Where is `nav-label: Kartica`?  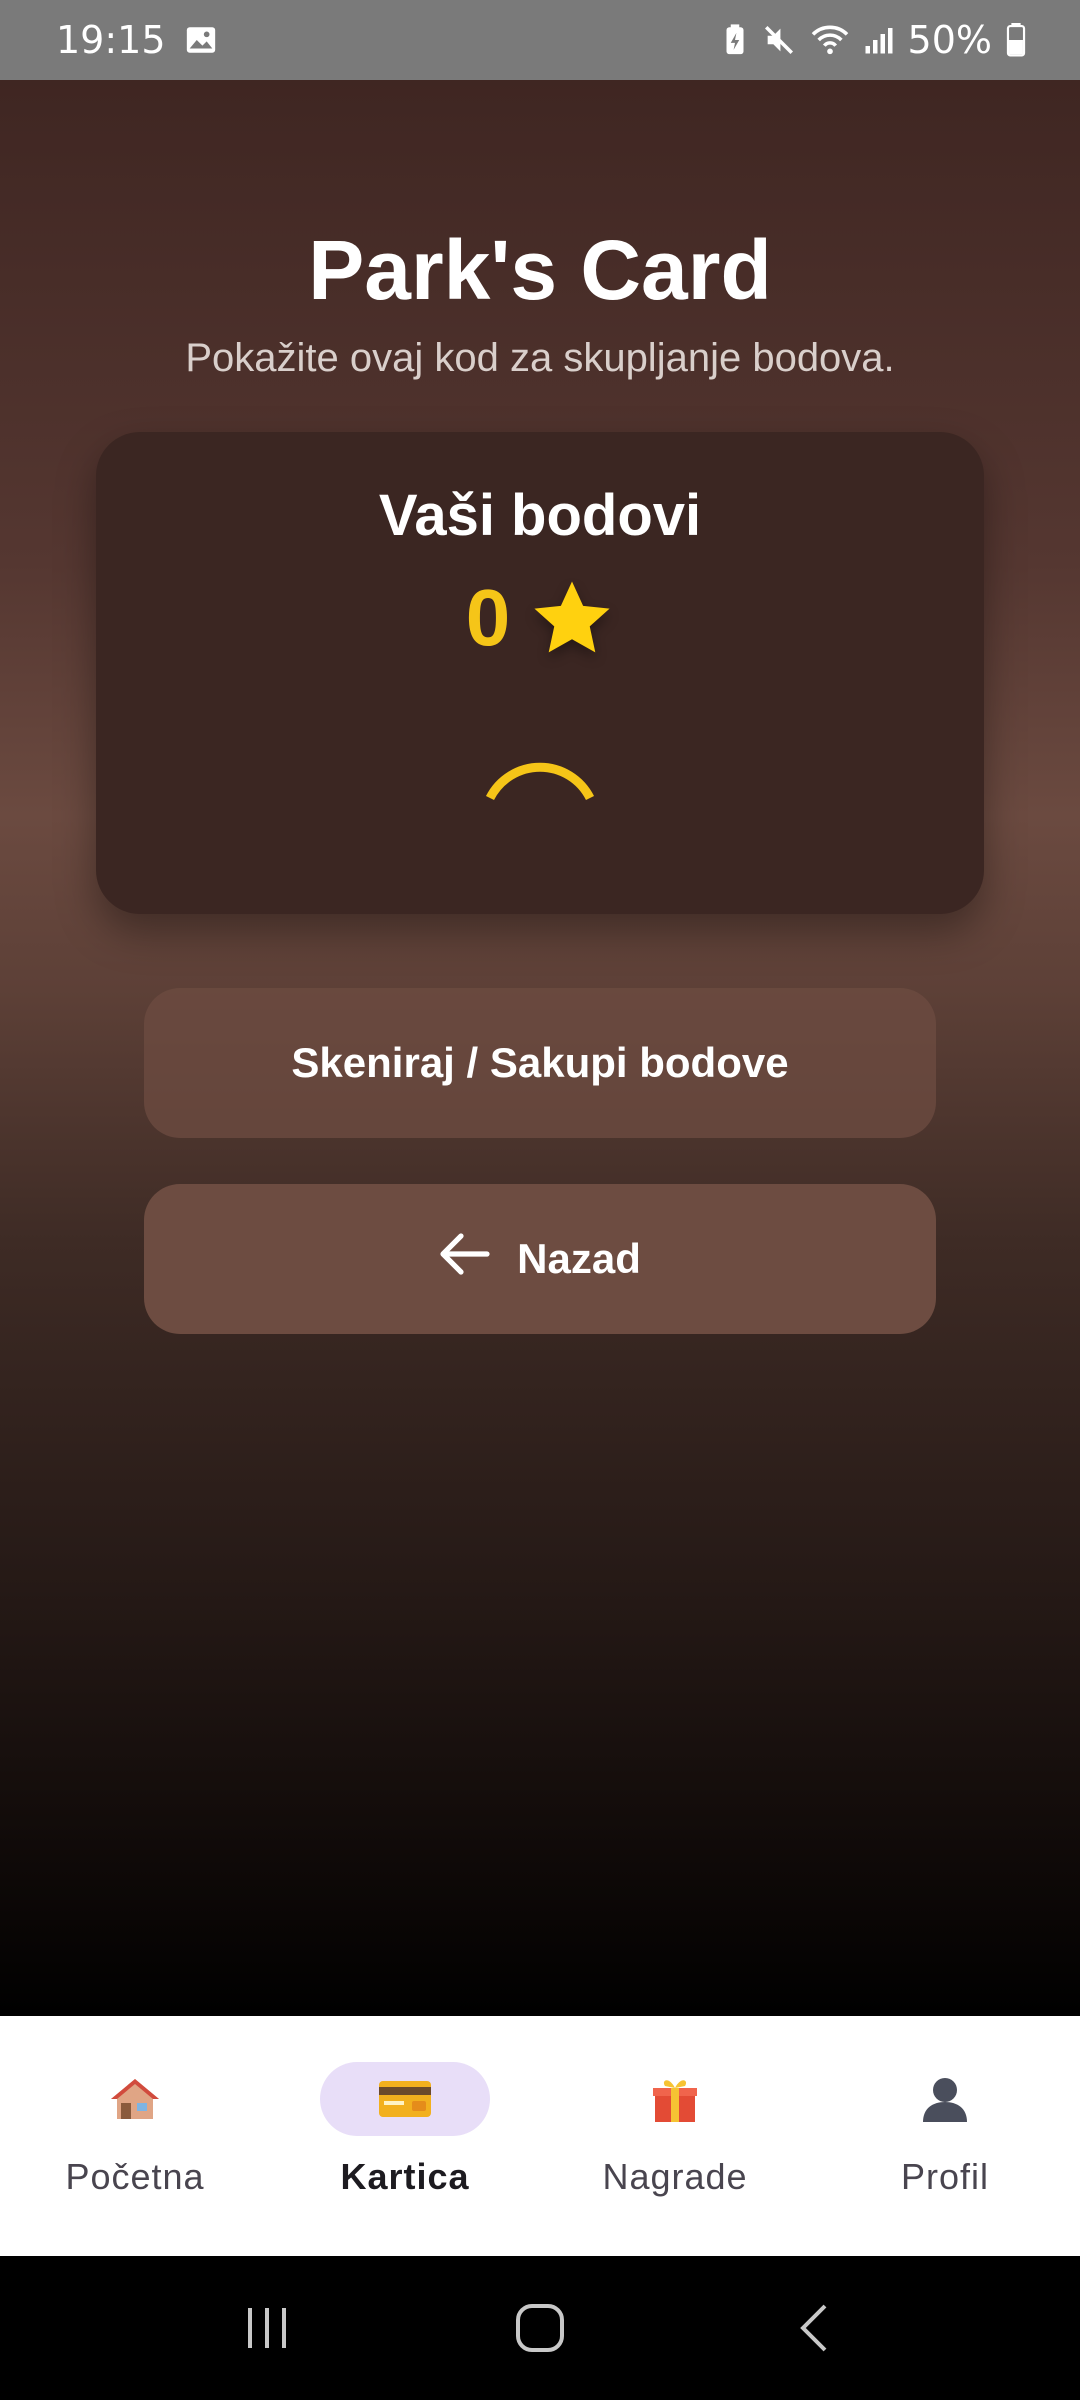
nav-label: Kartica is located at coordinates (405, 2176).